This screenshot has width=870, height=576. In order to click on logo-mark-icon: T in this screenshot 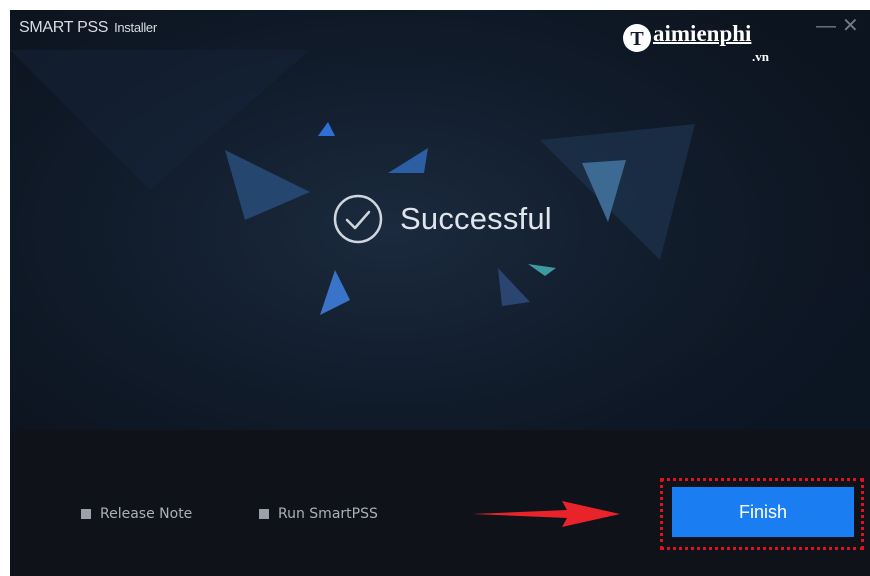, I will do `click(637, 38)`.